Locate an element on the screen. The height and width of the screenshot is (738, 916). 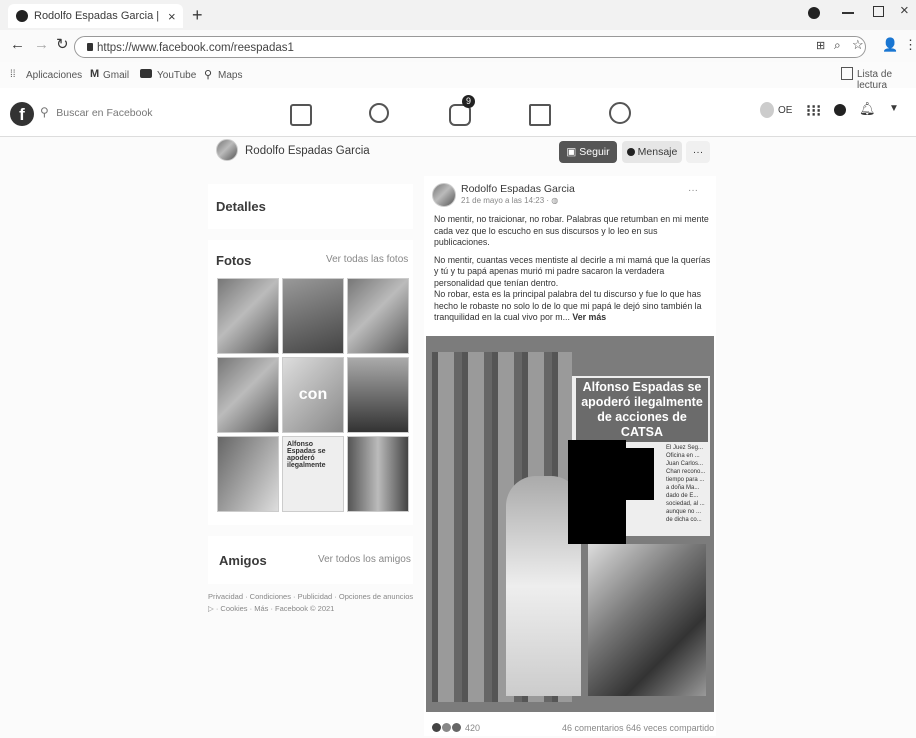
inset-photo is located at coordinates (647, 620).